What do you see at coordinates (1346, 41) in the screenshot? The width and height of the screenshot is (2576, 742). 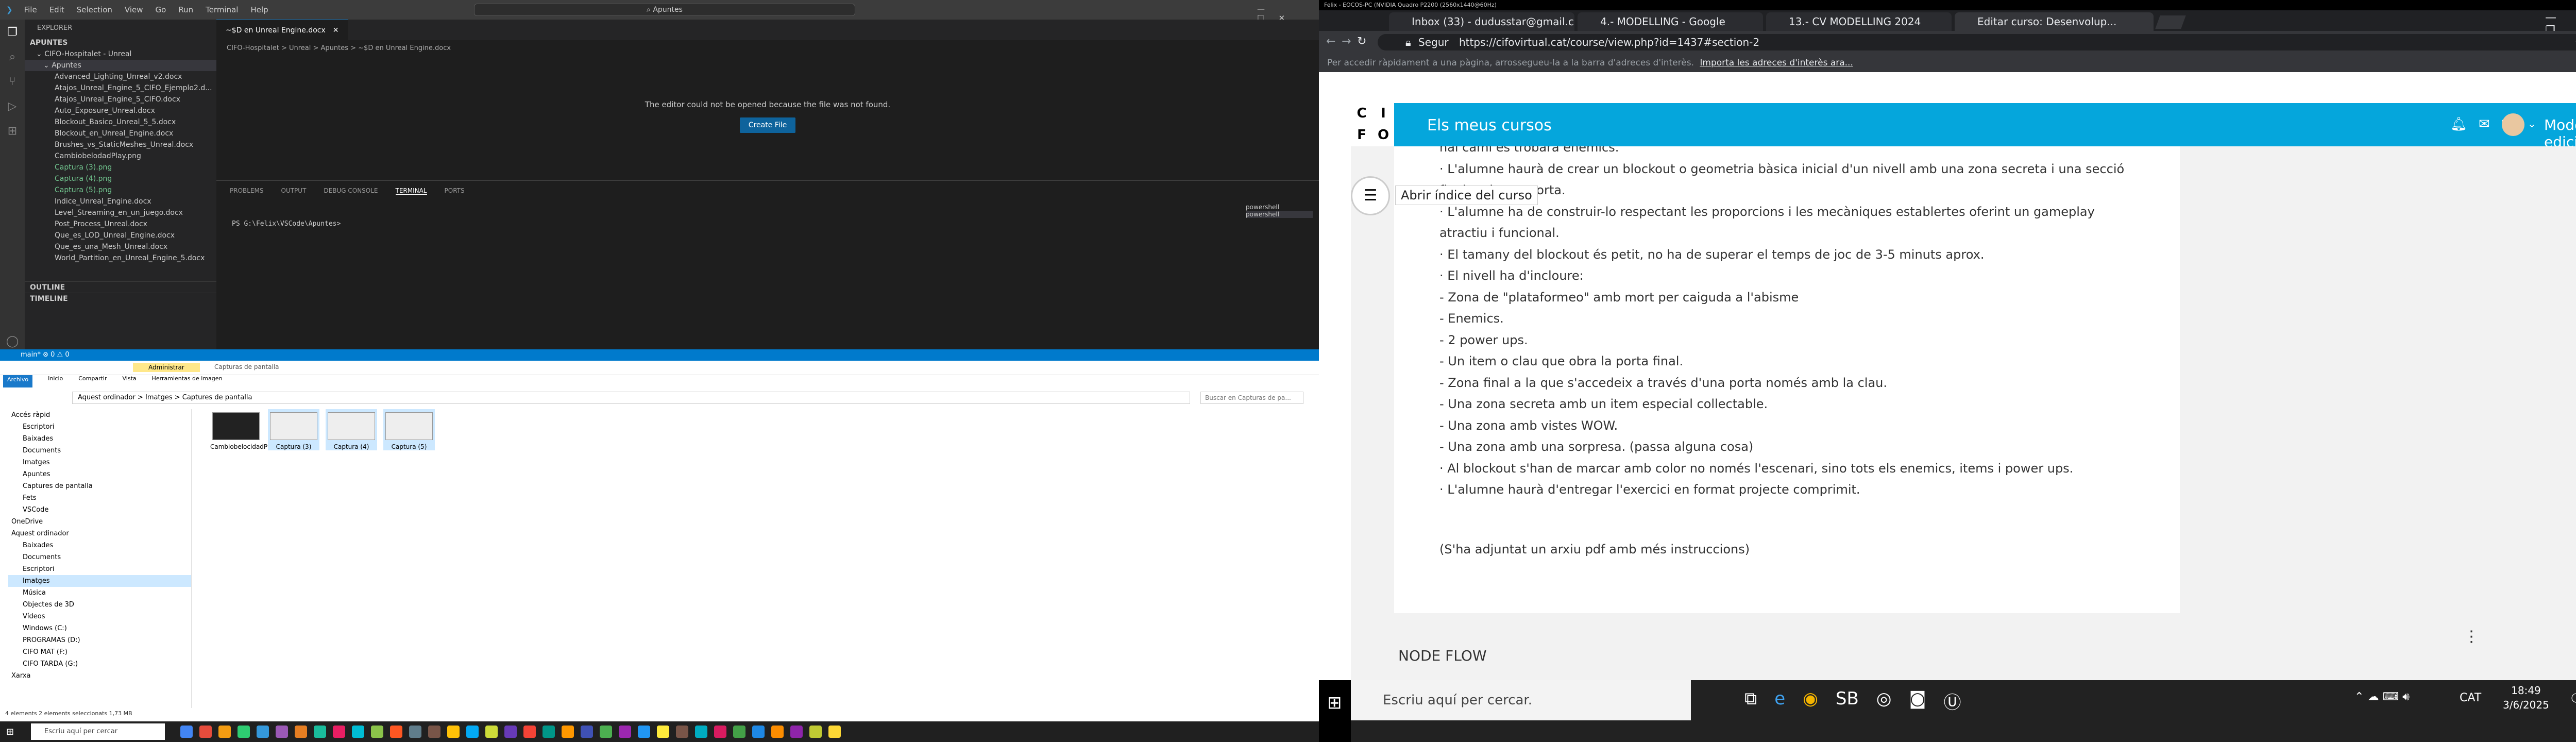 I see `forward-arrow-icon: →` at bounding box center [1346, 41].